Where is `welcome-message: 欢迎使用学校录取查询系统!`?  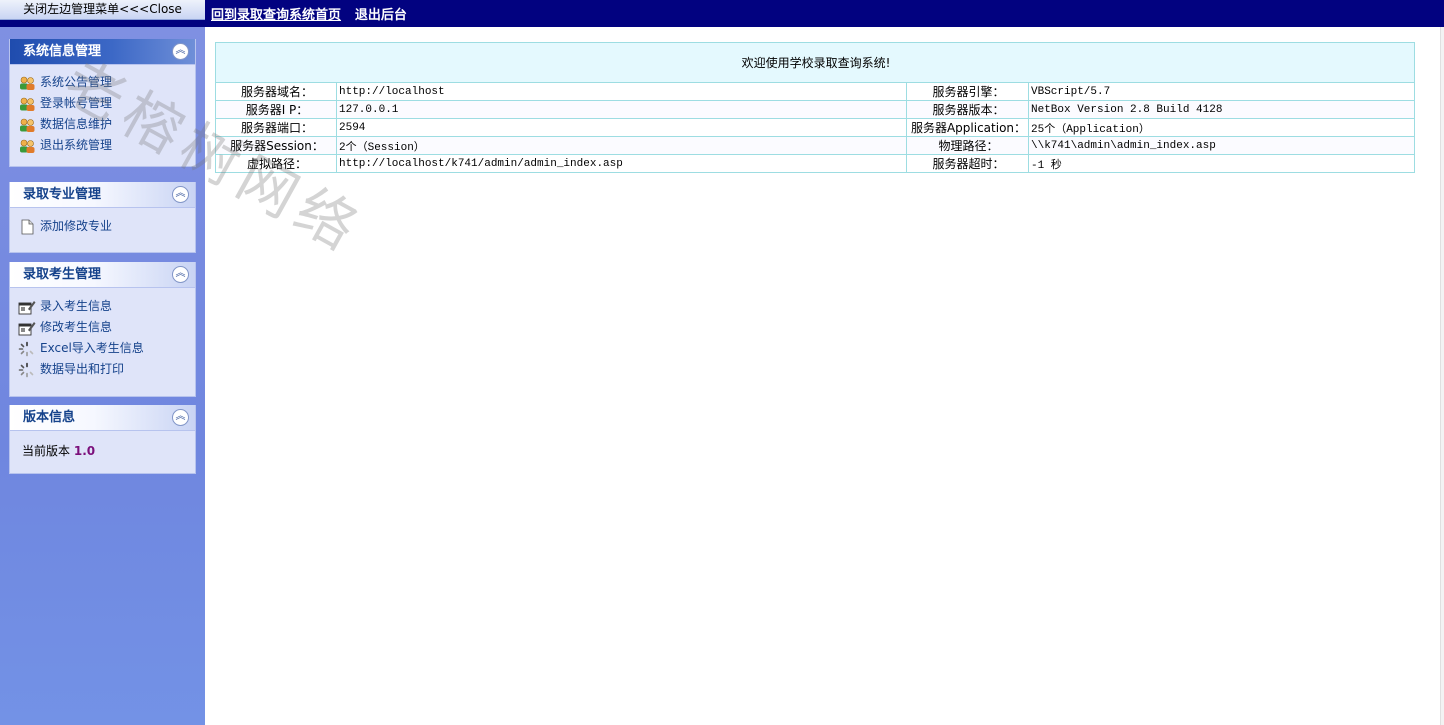
welcome-message: 欢迎使用学校录取查询系统! is located at coordinates (815, 62).